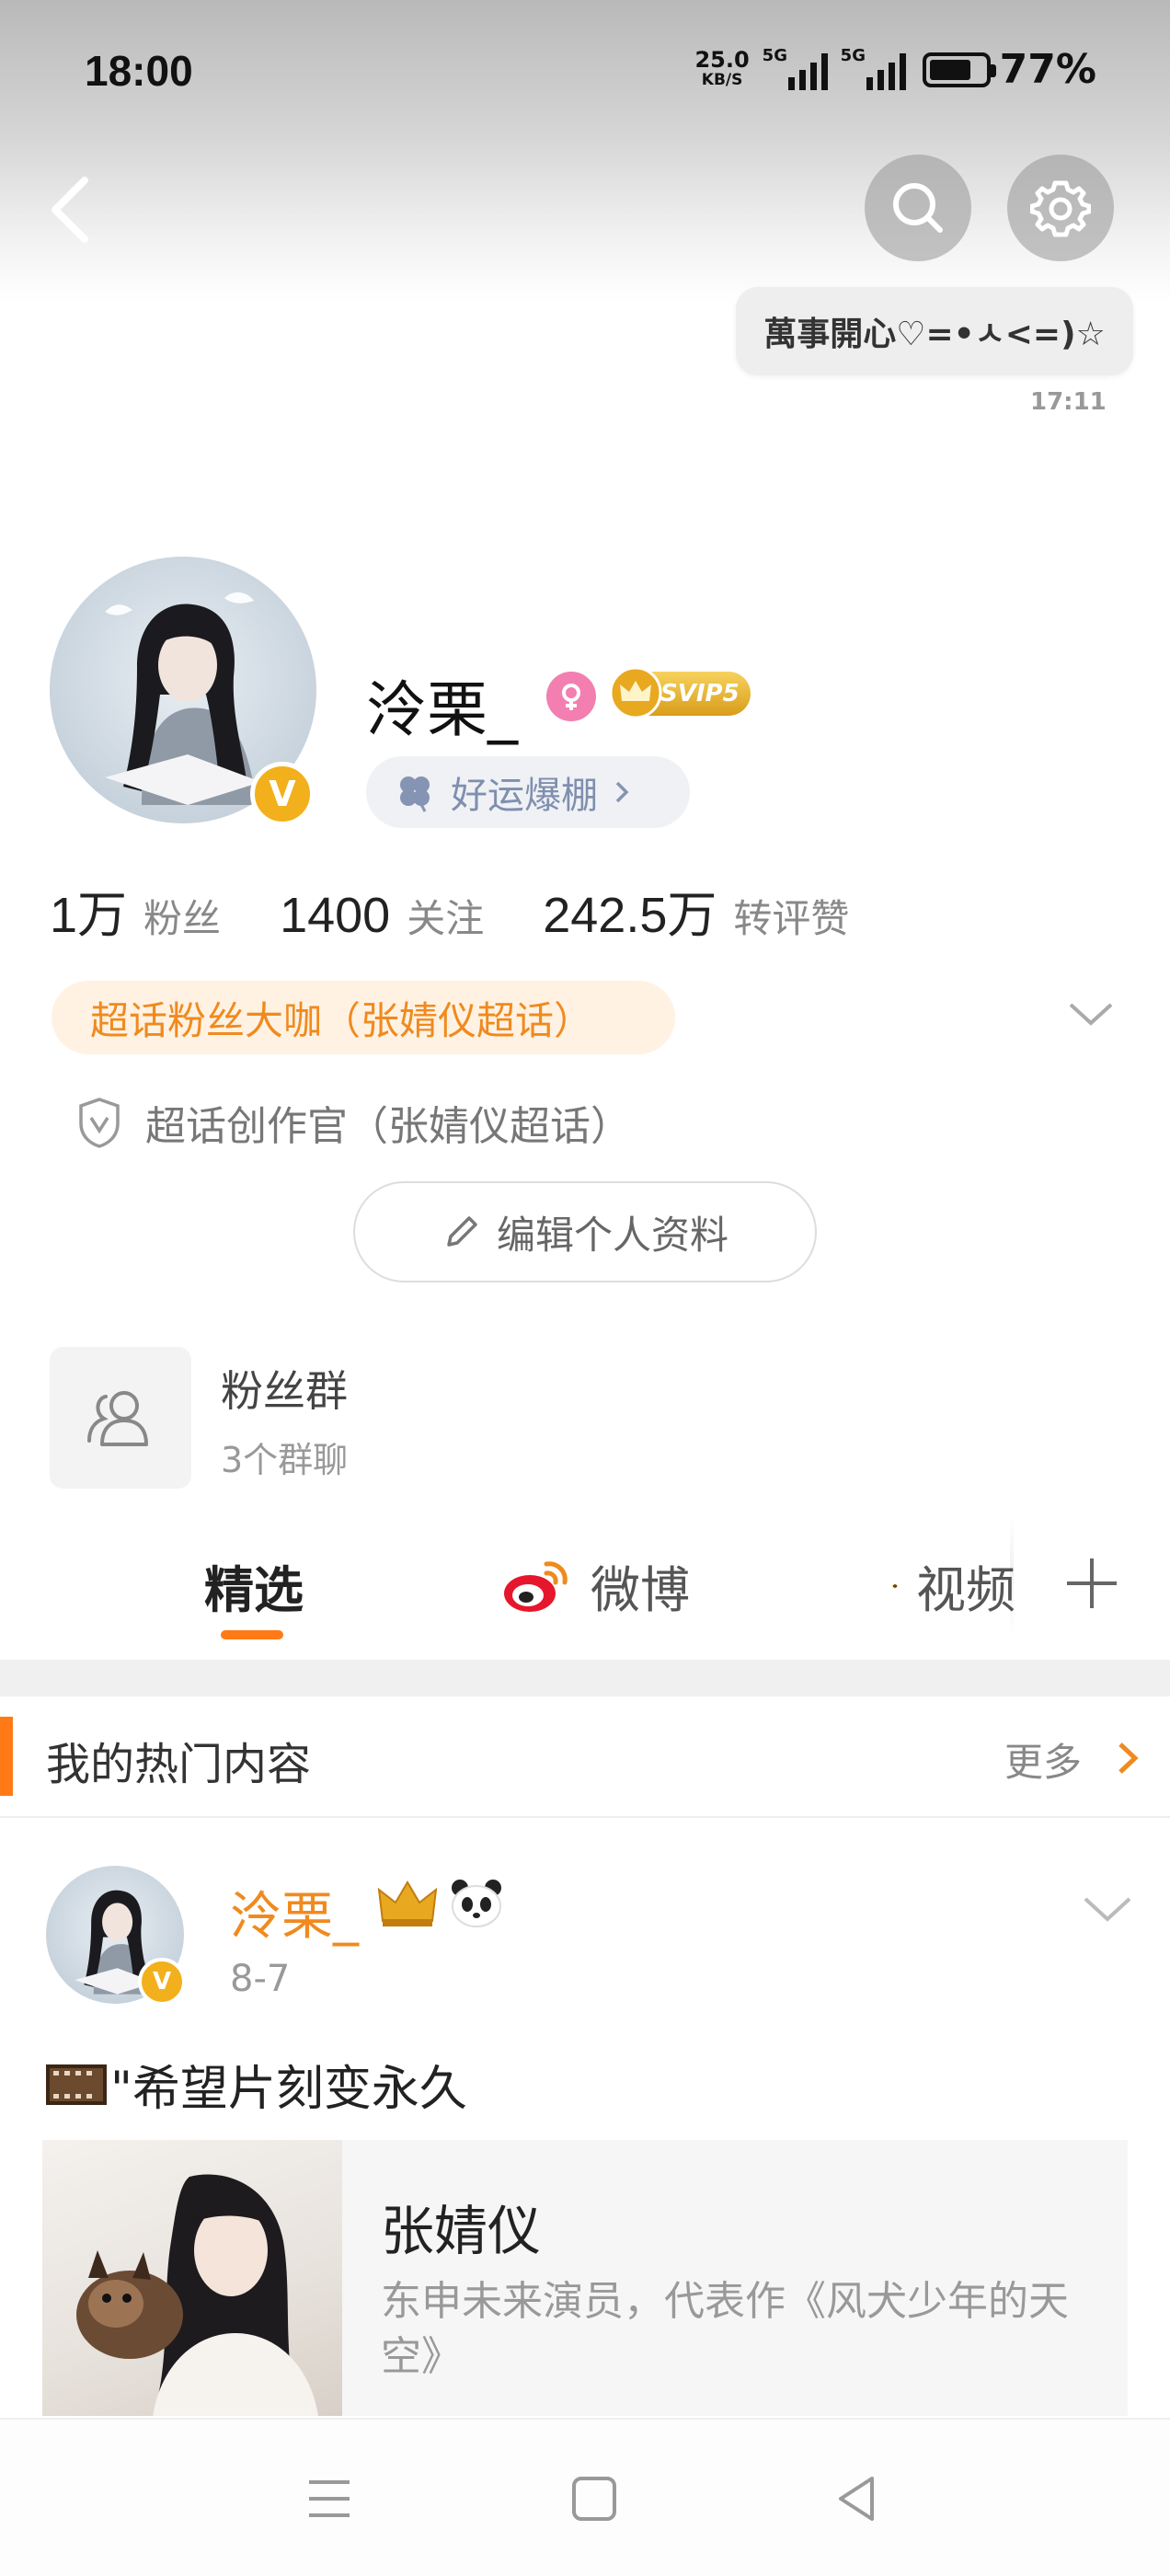 The image size is (1170, 2576). What do you see at coordinates (363, 1018) in the screenshot?
I see `fan-tag: 超话粉丝大咖（张婧仪超话）` at bounding box center [363, 1018].